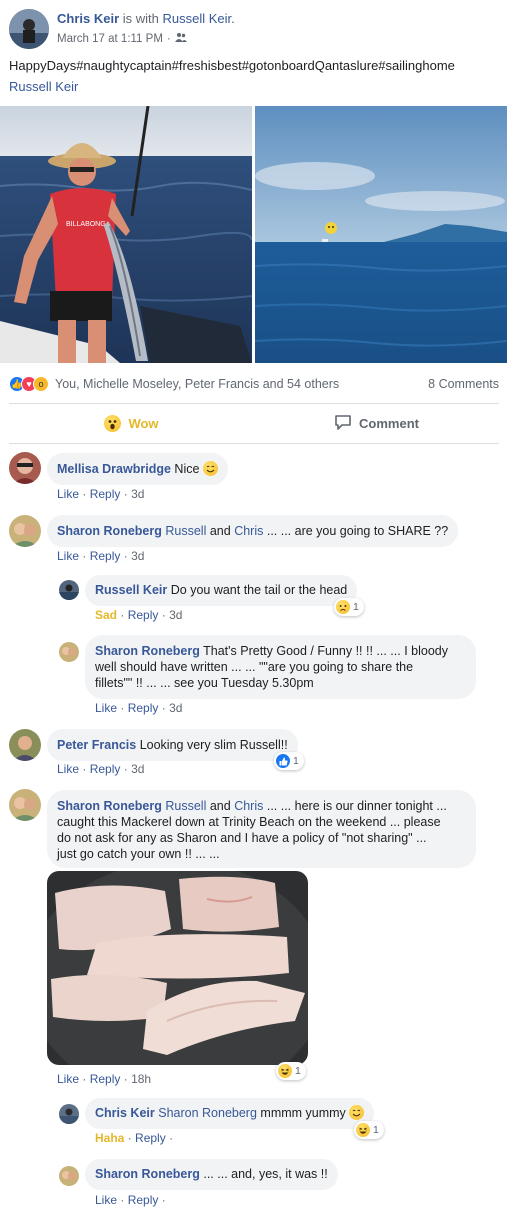  Describe the element at coordinates (389, 423) in the screenshot. I see `comment-label: Comment` at that location.